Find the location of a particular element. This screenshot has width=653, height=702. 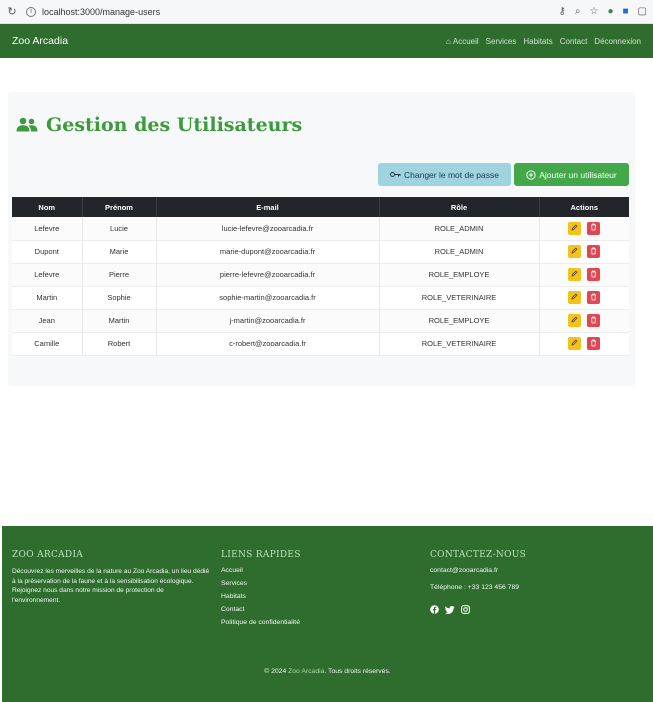

column-header-actions: Actions is located at coordinates (584, 207).